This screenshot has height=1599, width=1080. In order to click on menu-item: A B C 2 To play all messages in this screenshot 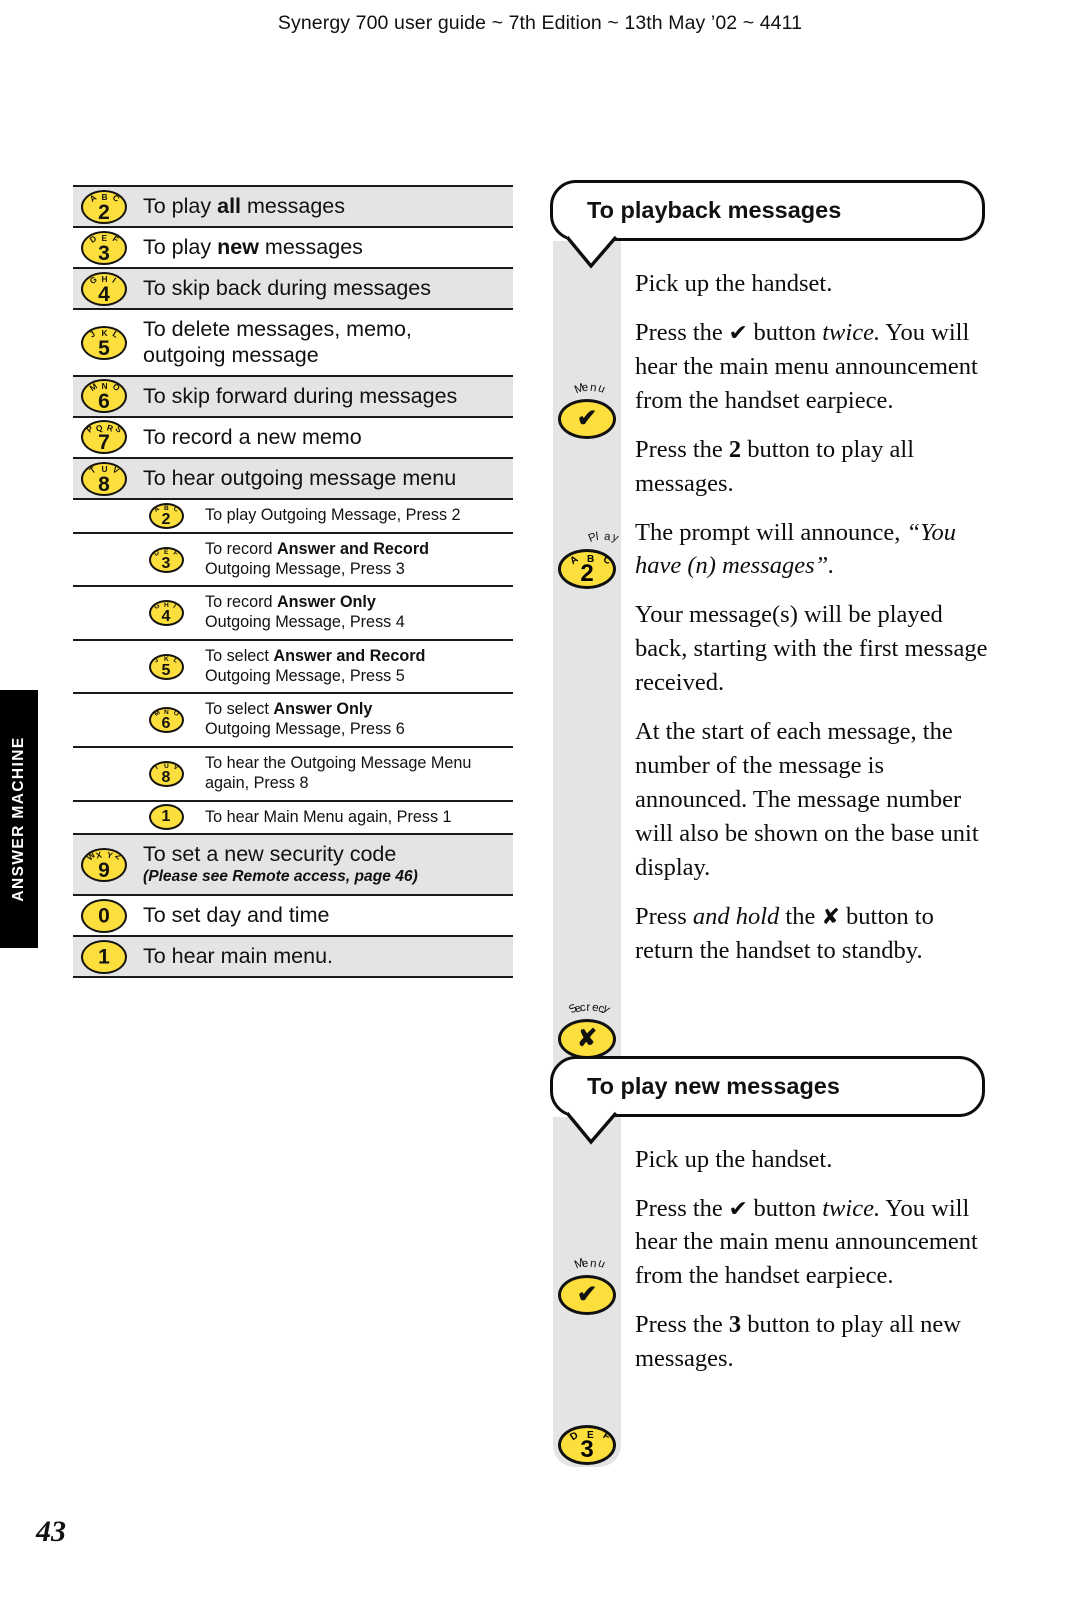, I will do `click(293, 206)`.